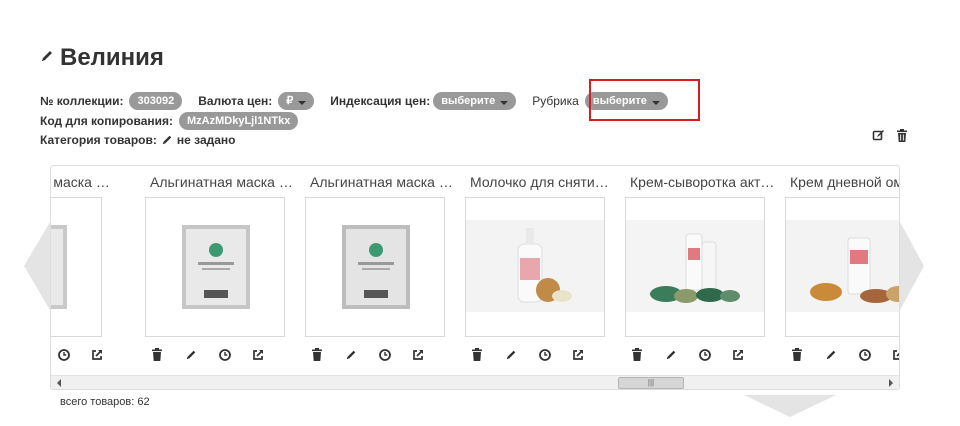 Image resolution: width=960 pixels, height=426 pixels. I want to click on product-title: Крем-сыворотка активная, so click(702, 182).